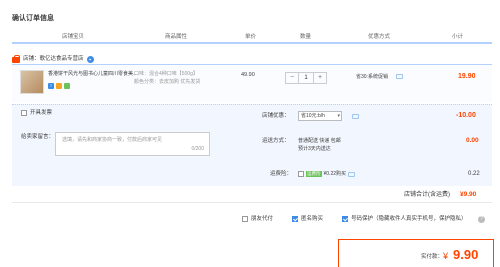  I want to click on quantity-input: 1, so click(306, 78).